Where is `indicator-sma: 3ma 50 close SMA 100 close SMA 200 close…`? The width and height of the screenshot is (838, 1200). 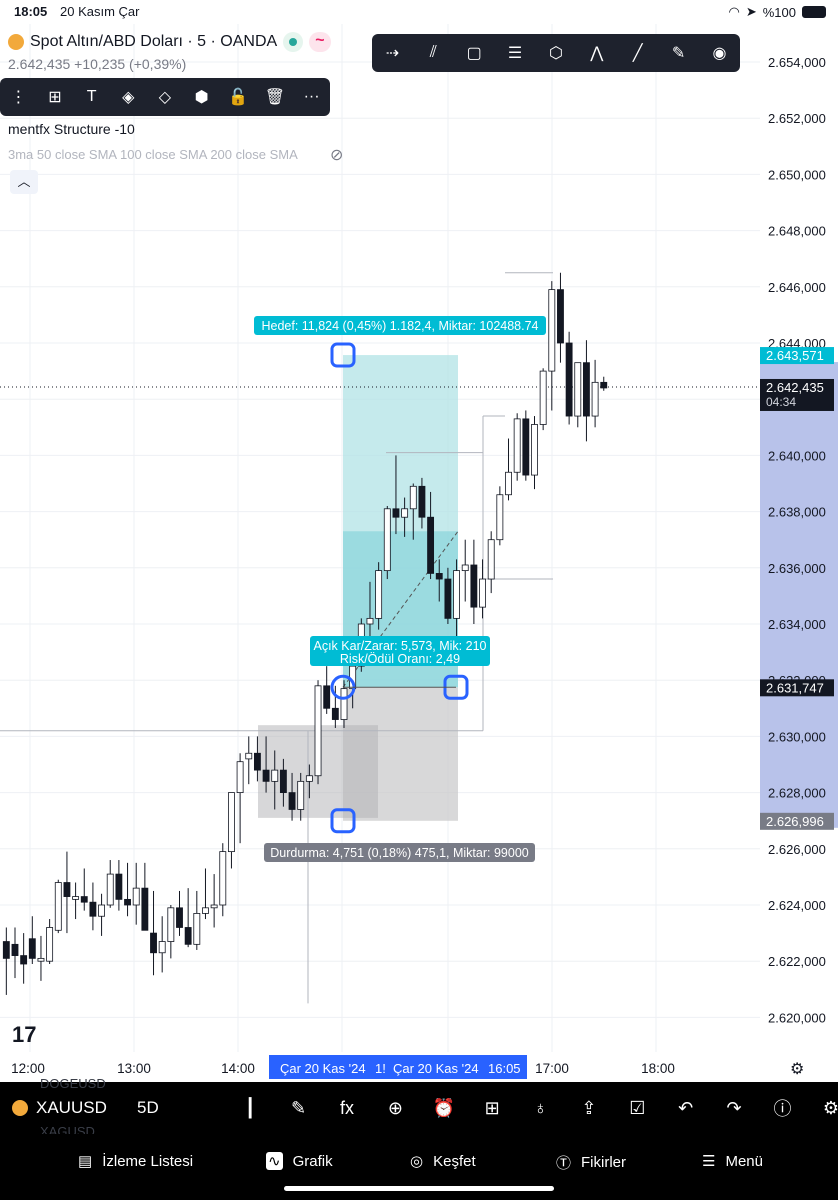
indicator-sma: 3ma 50 close SMA 100 close SMA 200 close… is located at coordinates (153, 154).